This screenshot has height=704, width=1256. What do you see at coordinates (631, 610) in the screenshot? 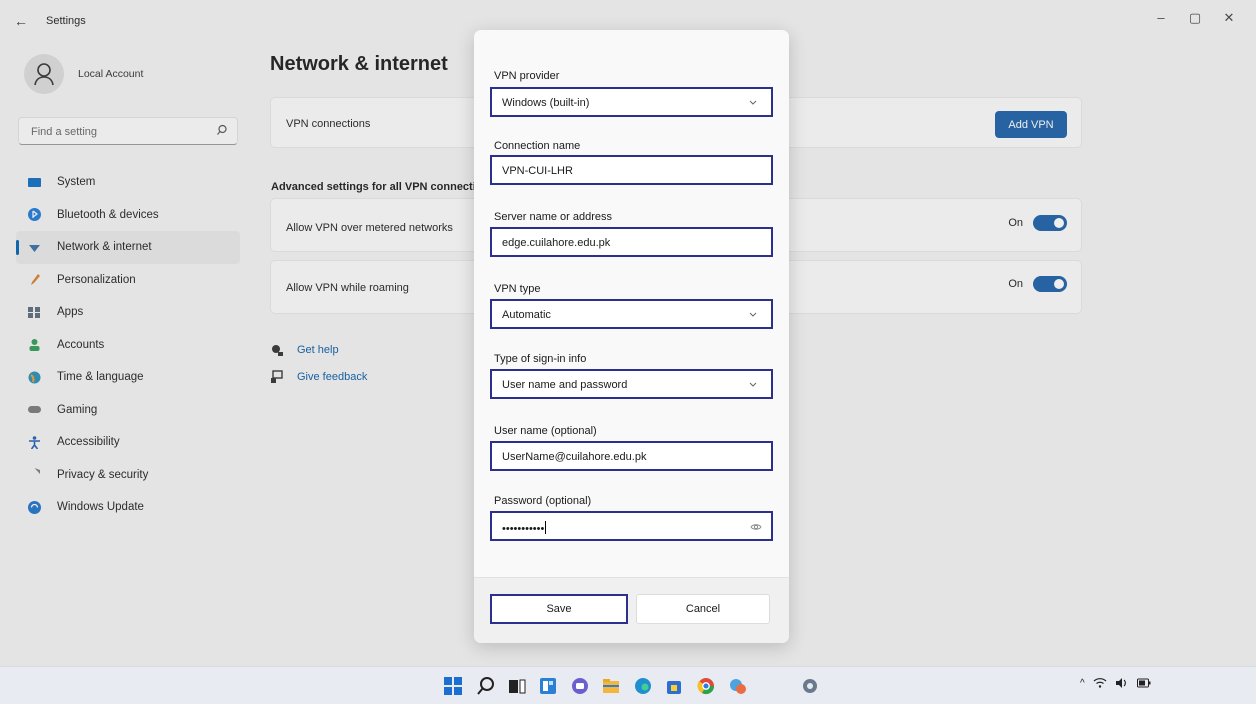
I see `dialog-footer: Save Cancel` at bounding box center [631, 610].